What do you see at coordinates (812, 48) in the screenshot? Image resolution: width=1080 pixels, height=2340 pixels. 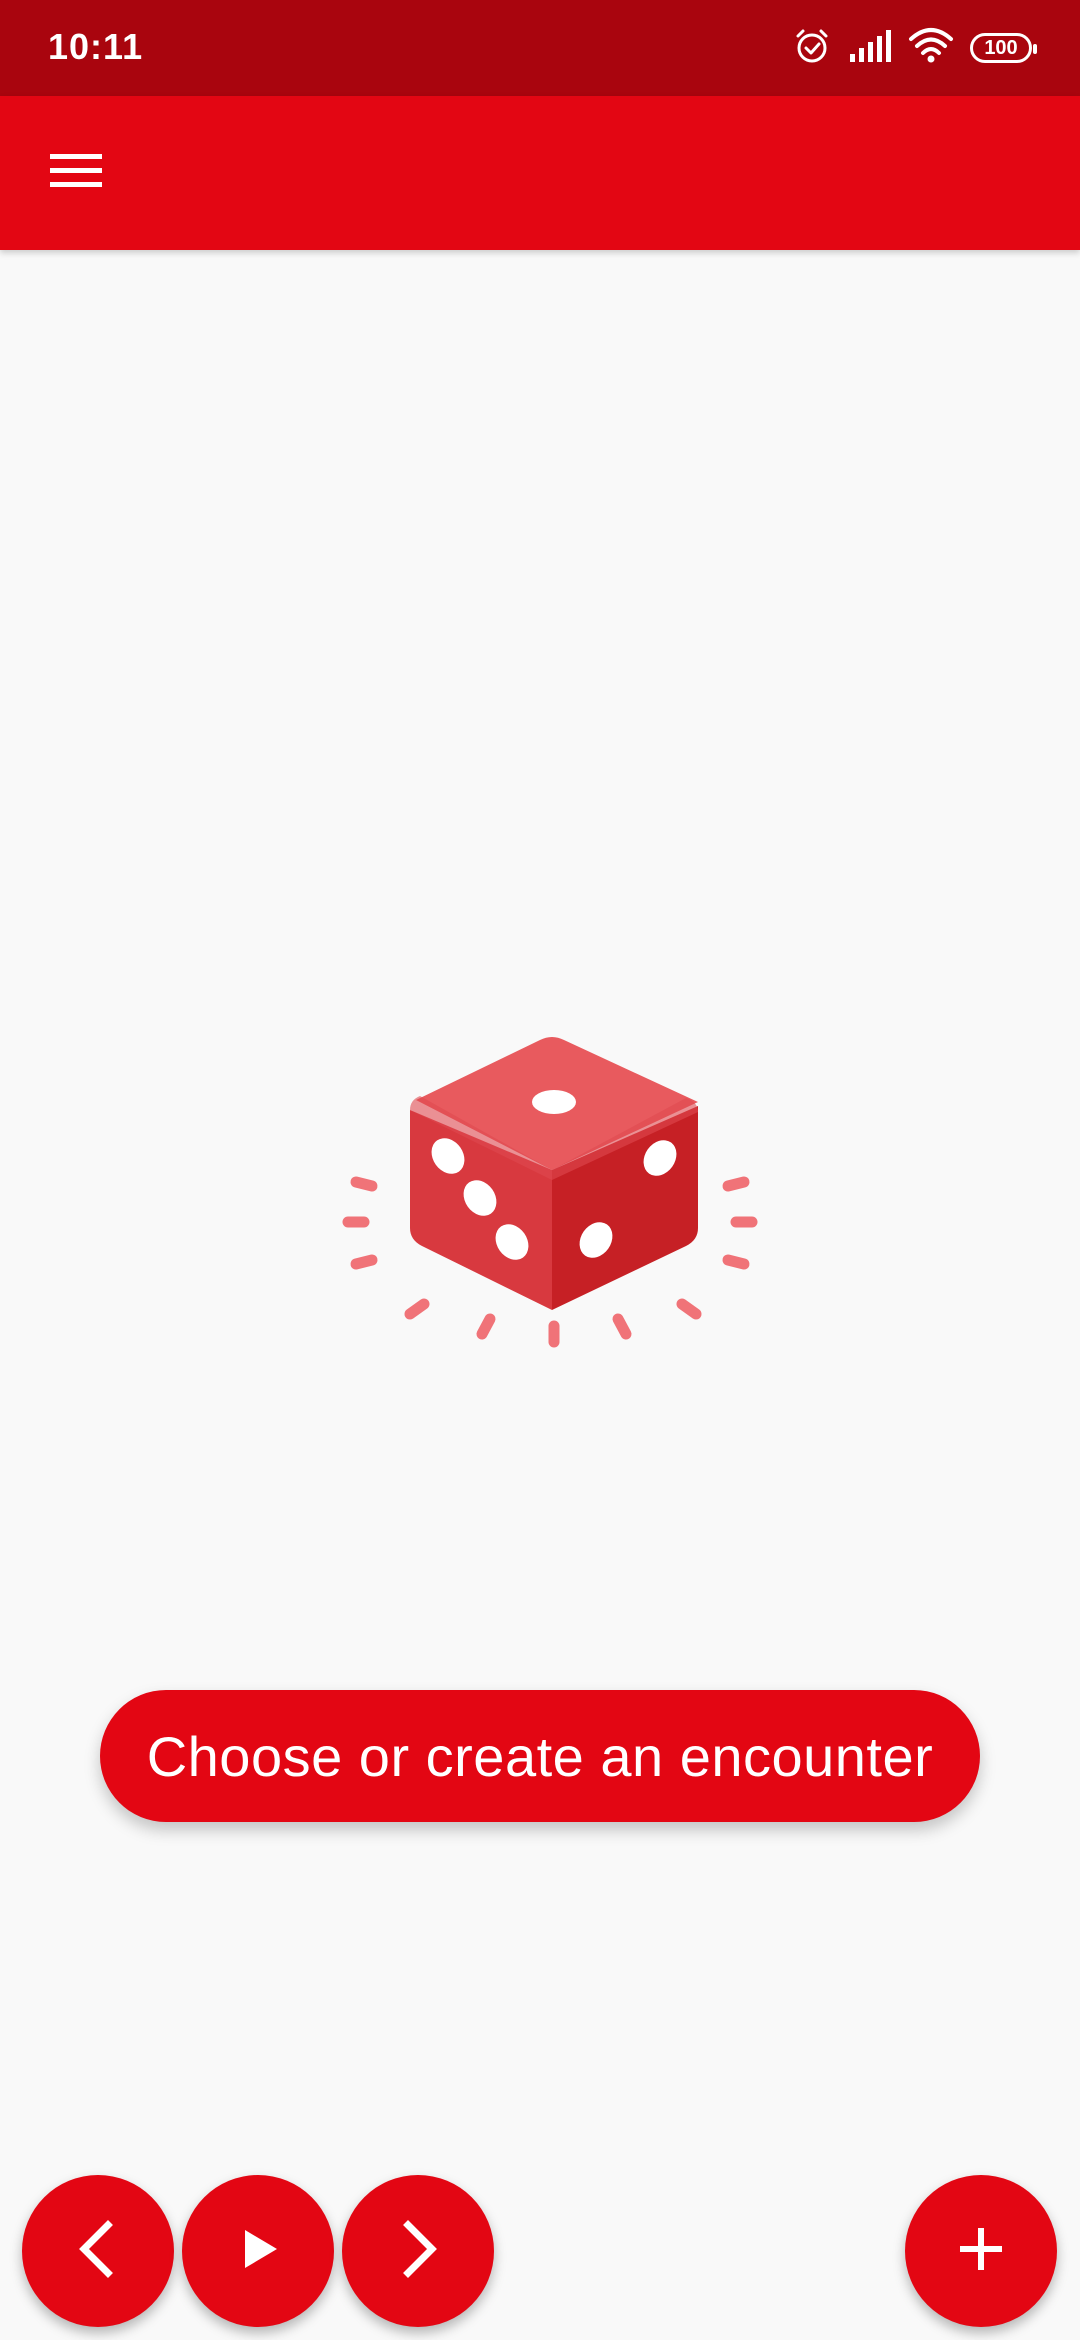 I see `alarm-icon` at bounding box center [812, 48].